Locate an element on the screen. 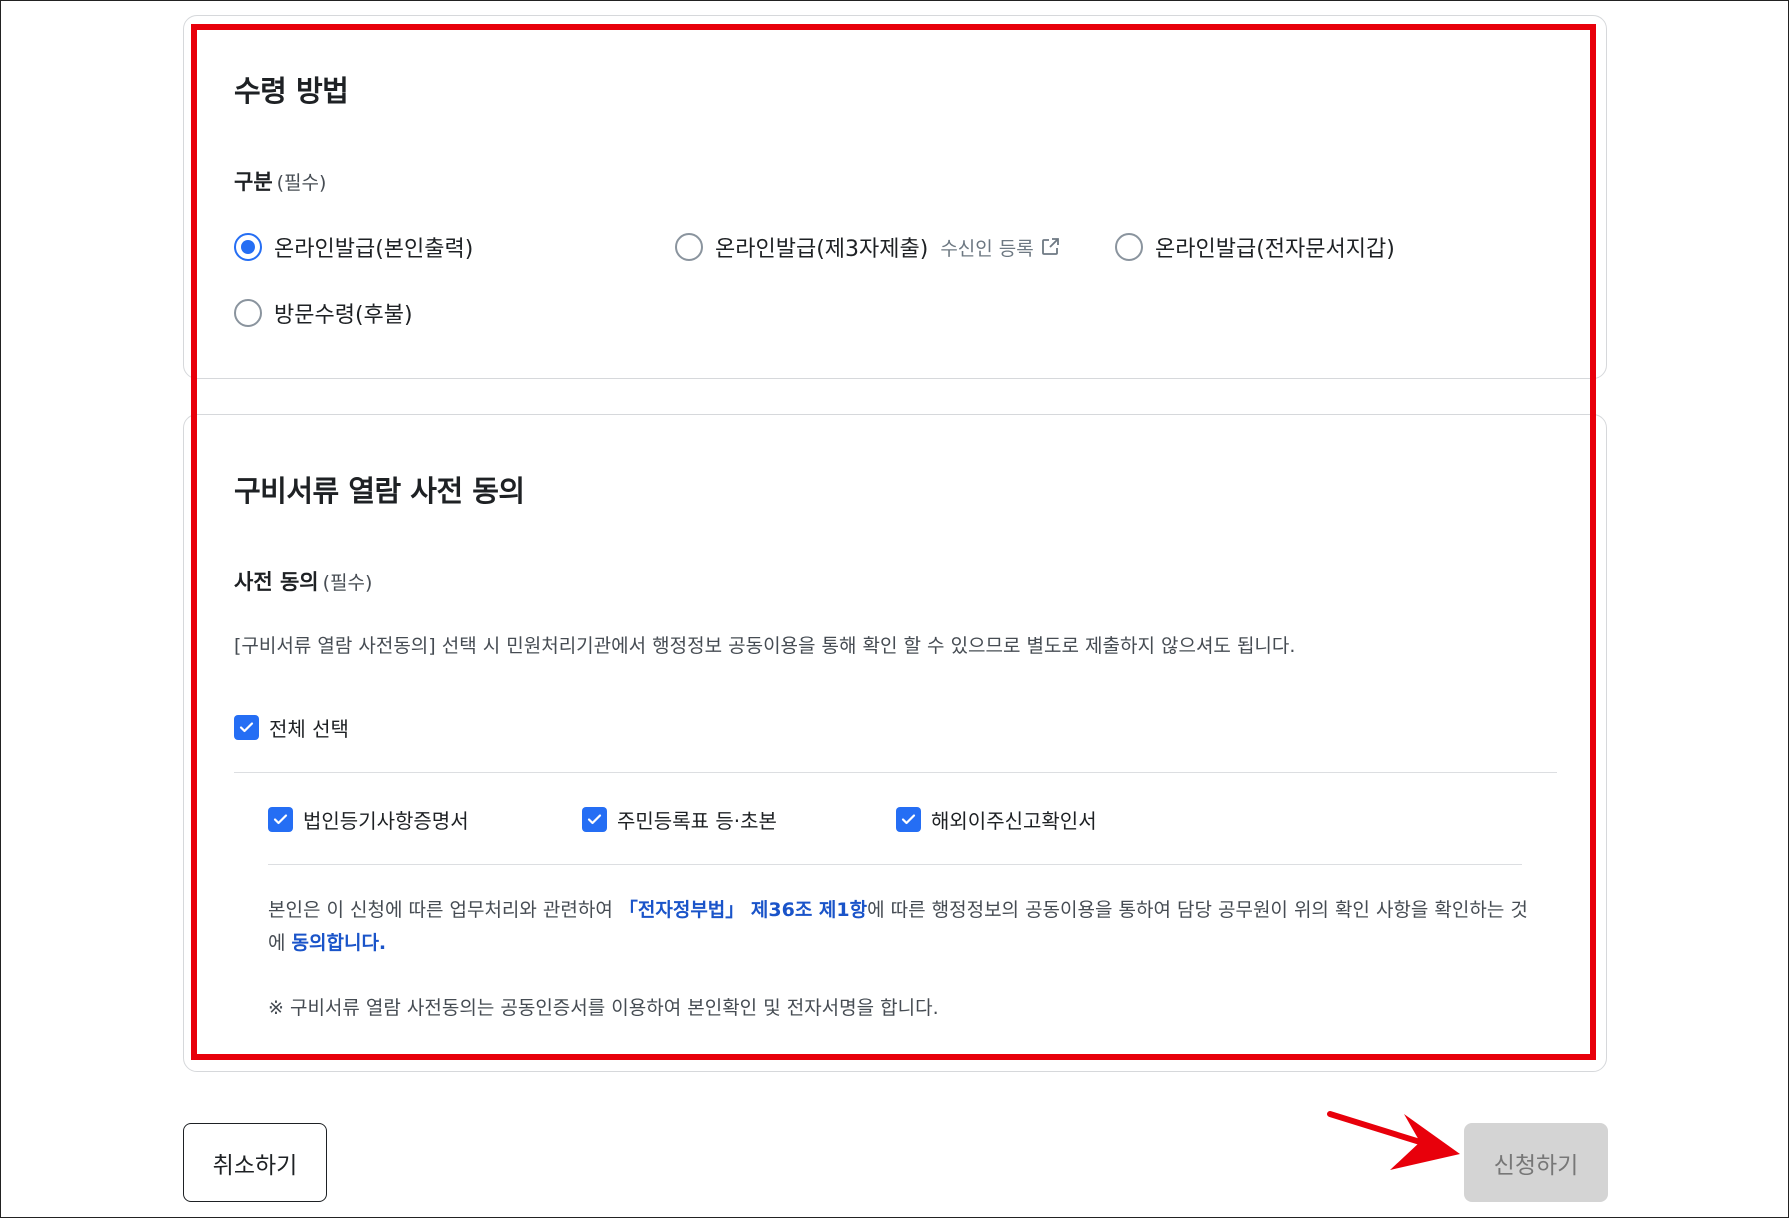  annotation-arrow-icon is located at coordinates (1393, 1140).